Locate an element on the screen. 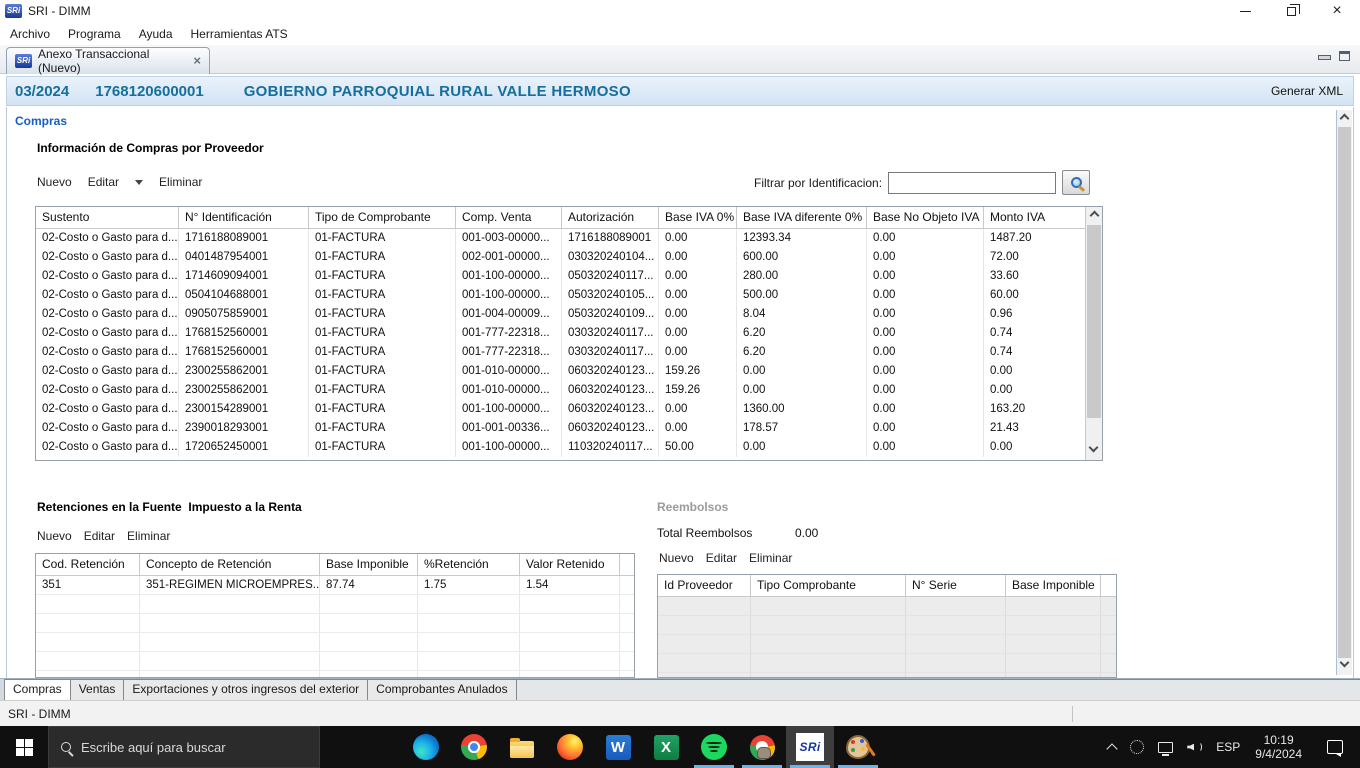 Image resolution: width=1360 pixels, height=768 pixels. compras-editar-button: Editar is located at coordinates (103, 182).